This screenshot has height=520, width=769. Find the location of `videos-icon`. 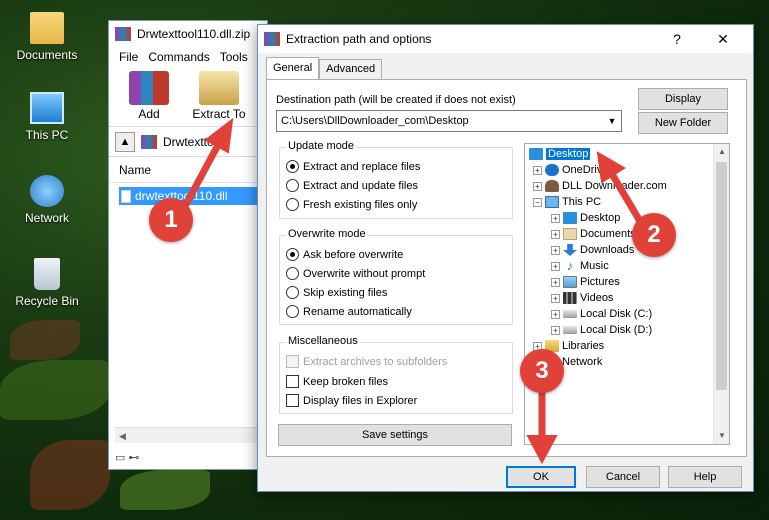

videos-icon is located at coordinates (570, 298).